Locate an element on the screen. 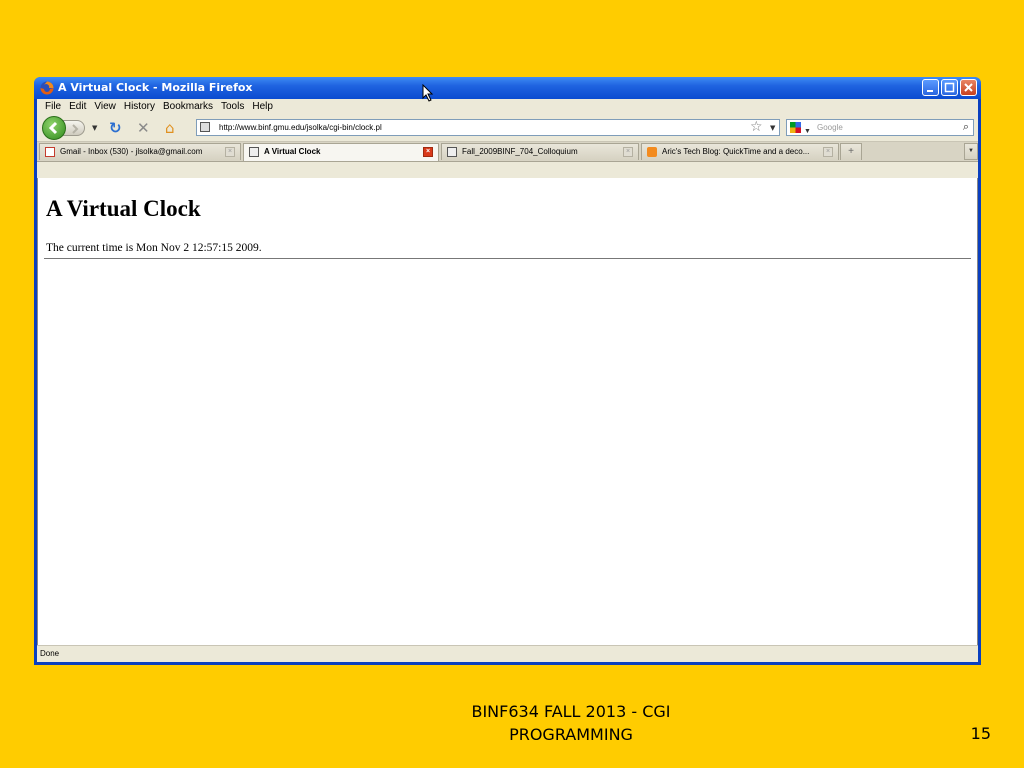  minimize-button is located at coordinates (930, 87).